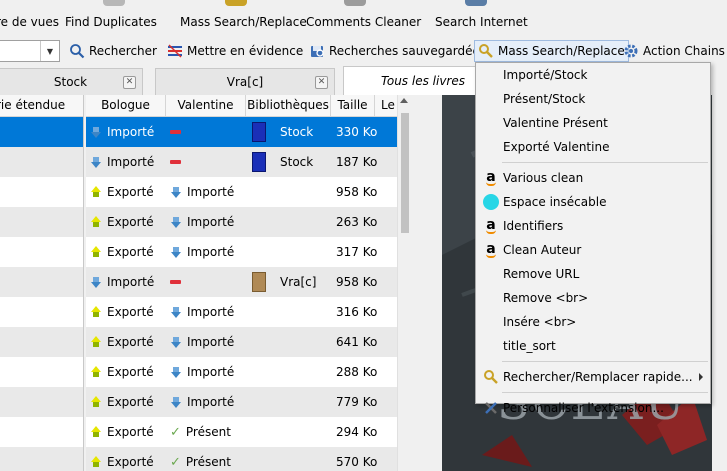  I want to click on saved-searches-button: Recherches sauvegardées, so click(397, 51).